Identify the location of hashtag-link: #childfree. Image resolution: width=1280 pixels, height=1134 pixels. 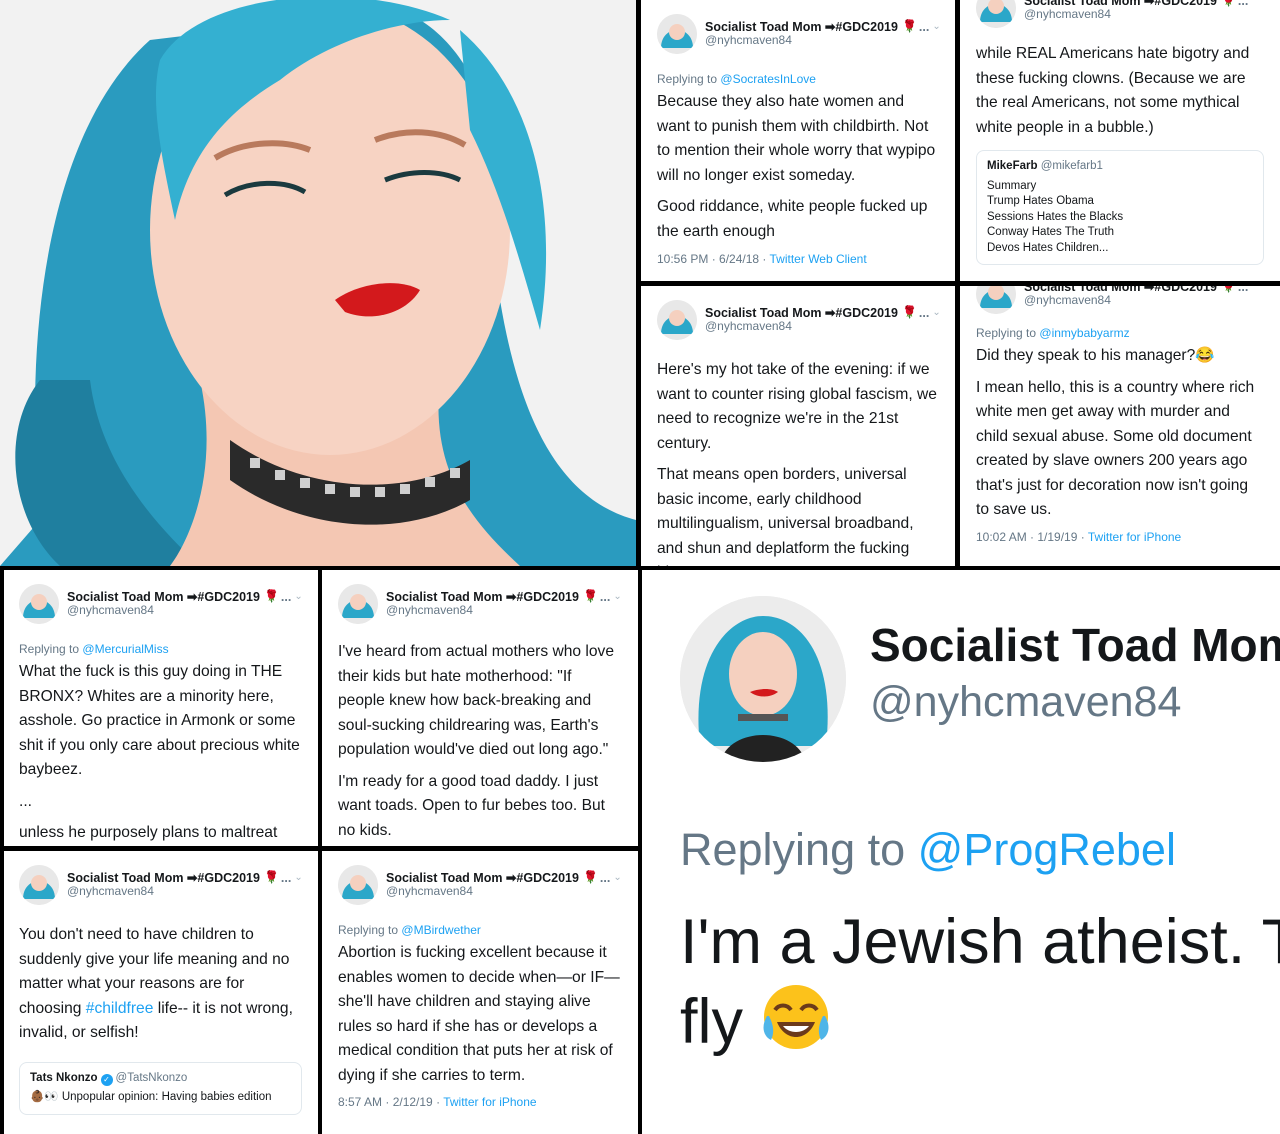
(120, 1008).